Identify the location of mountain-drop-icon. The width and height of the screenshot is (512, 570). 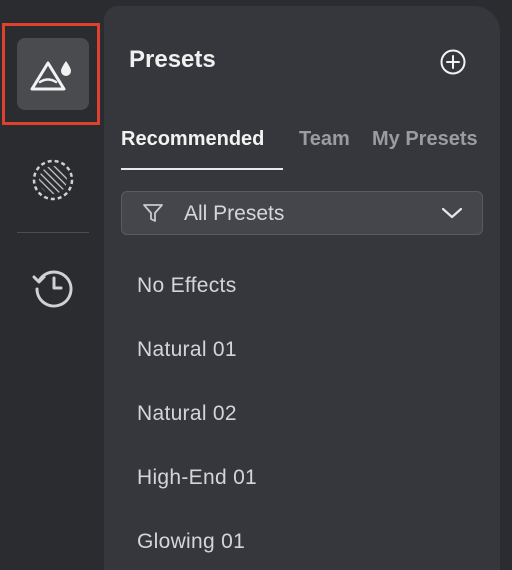
(50, 76).